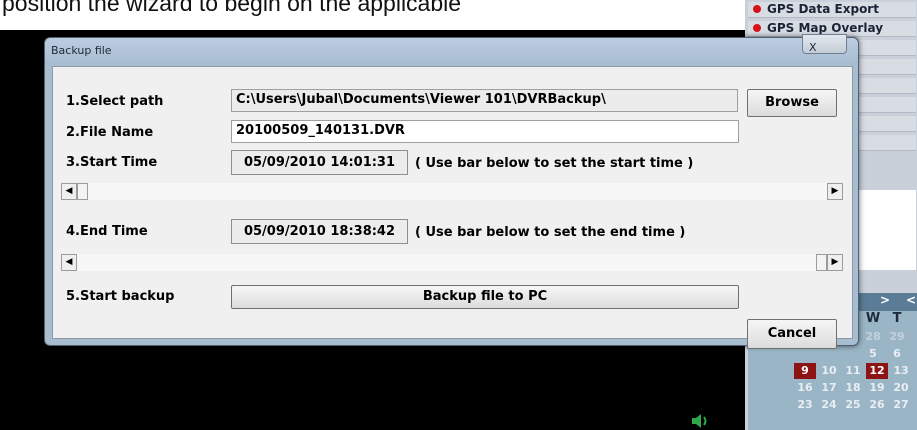 This screenshot has width=917, height=430. What do you see at coordinates (792, 103) in the screenshot?
I see `browse-button: Browse` at bounding box center [792, 103].